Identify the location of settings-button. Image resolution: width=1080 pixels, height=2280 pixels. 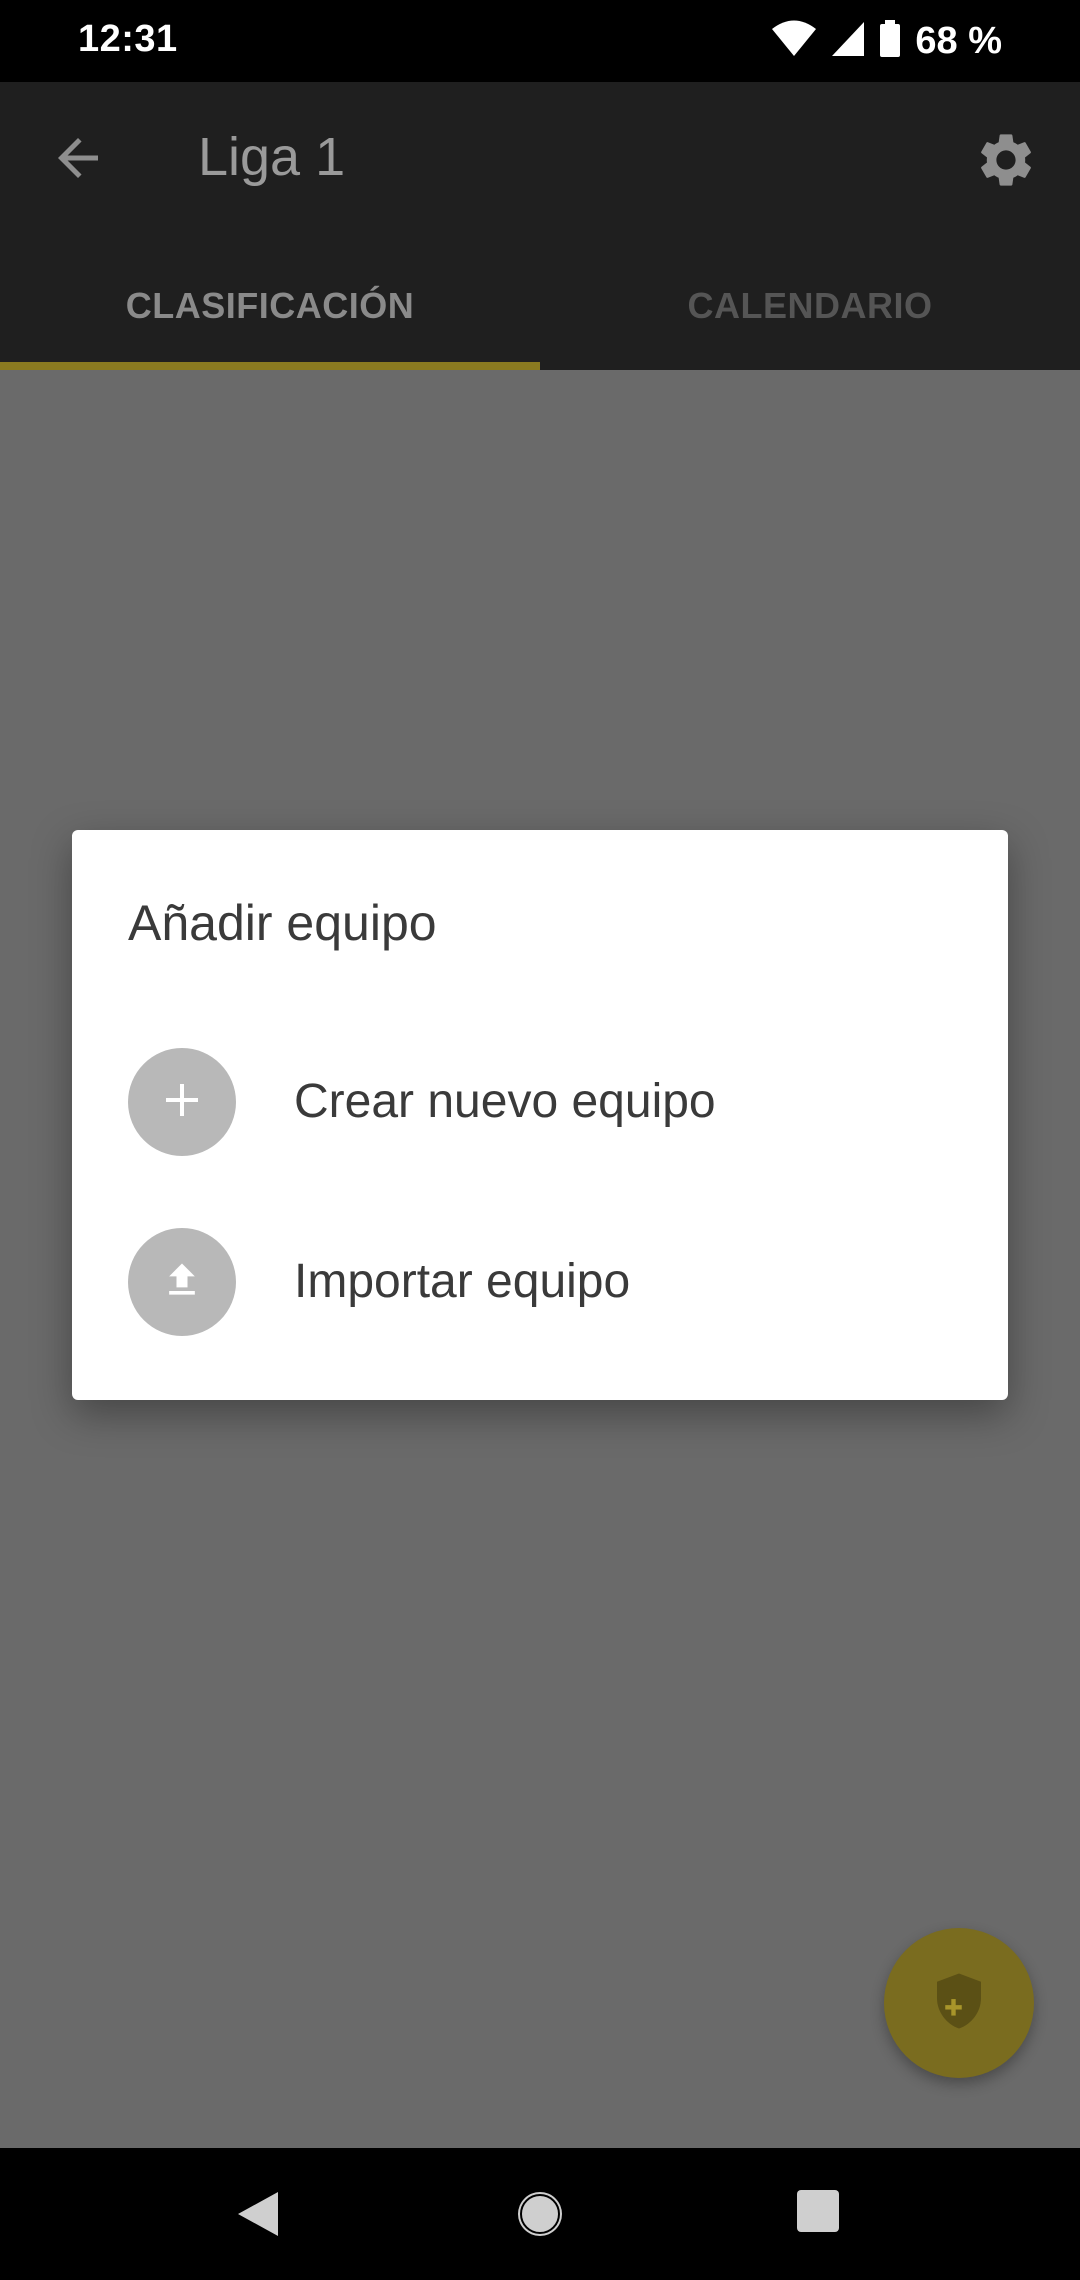
(1006, 160).